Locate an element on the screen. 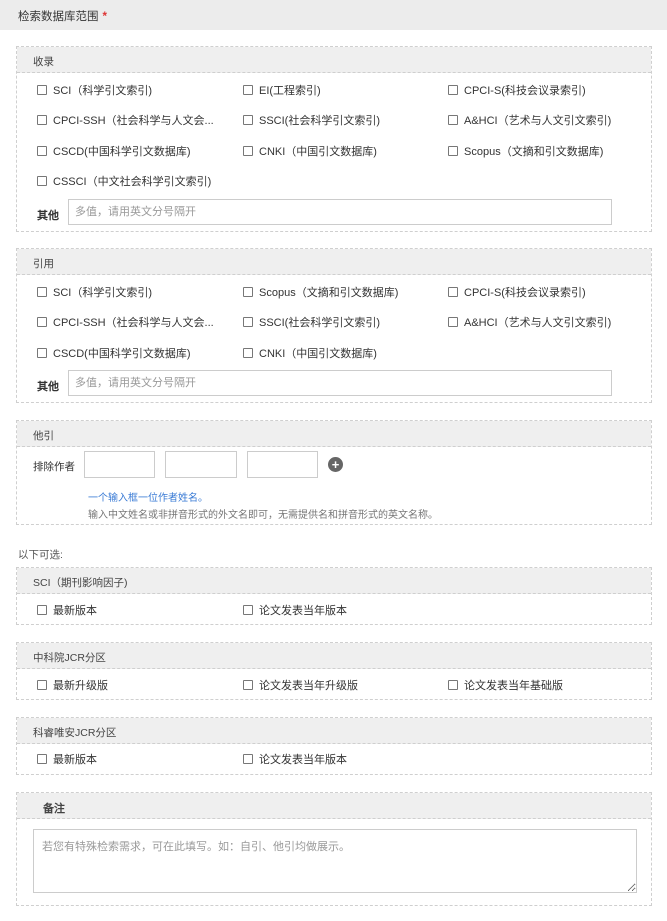 The width and height of the screenshot is (667, 921). shoulu-checkbox-ei: EI(工程索引) is located at coordinates (282, 90).